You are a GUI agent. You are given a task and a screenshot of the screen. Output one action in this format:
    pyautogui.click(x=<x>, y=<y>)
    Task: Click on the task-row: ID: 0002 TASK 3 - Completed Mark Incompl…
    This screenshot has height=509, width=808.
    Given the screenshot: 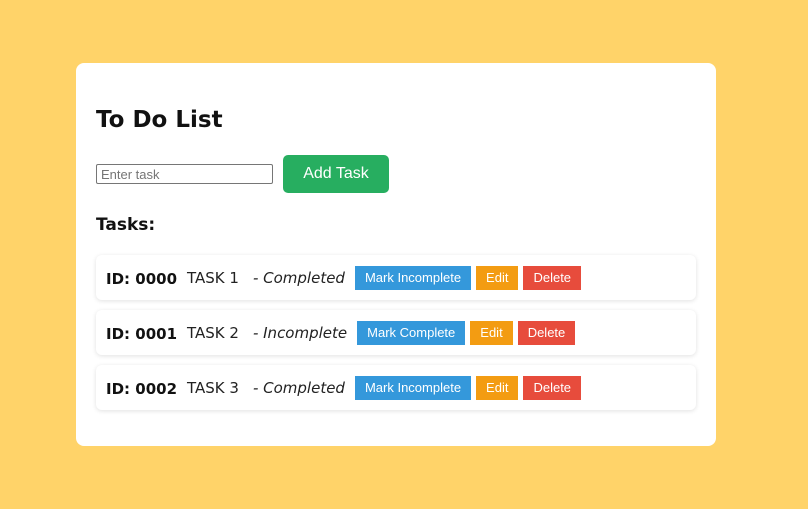 What is the action you would take?
    pyautogui.click(x=396, y=387)
    